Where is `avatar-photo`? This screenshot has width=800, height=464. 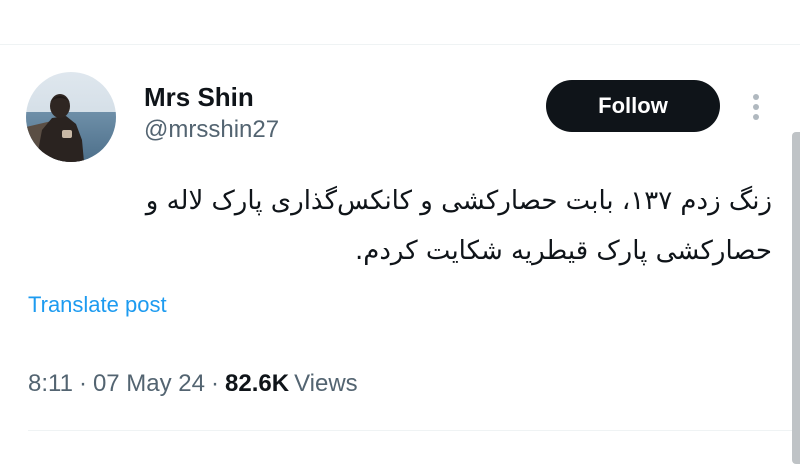
avatar-photo is located at coordinates (71, 117).